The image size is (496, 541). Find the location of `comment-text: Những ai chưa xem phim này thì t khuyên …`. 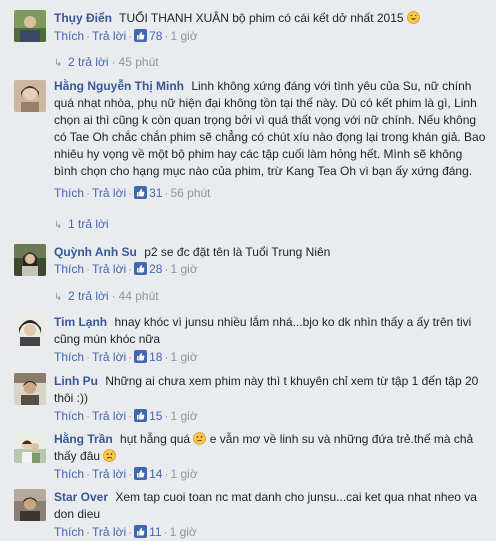

comment-text: Những ai chưa xem phim này thì t khuyên … is located at coordinates (266, 389).